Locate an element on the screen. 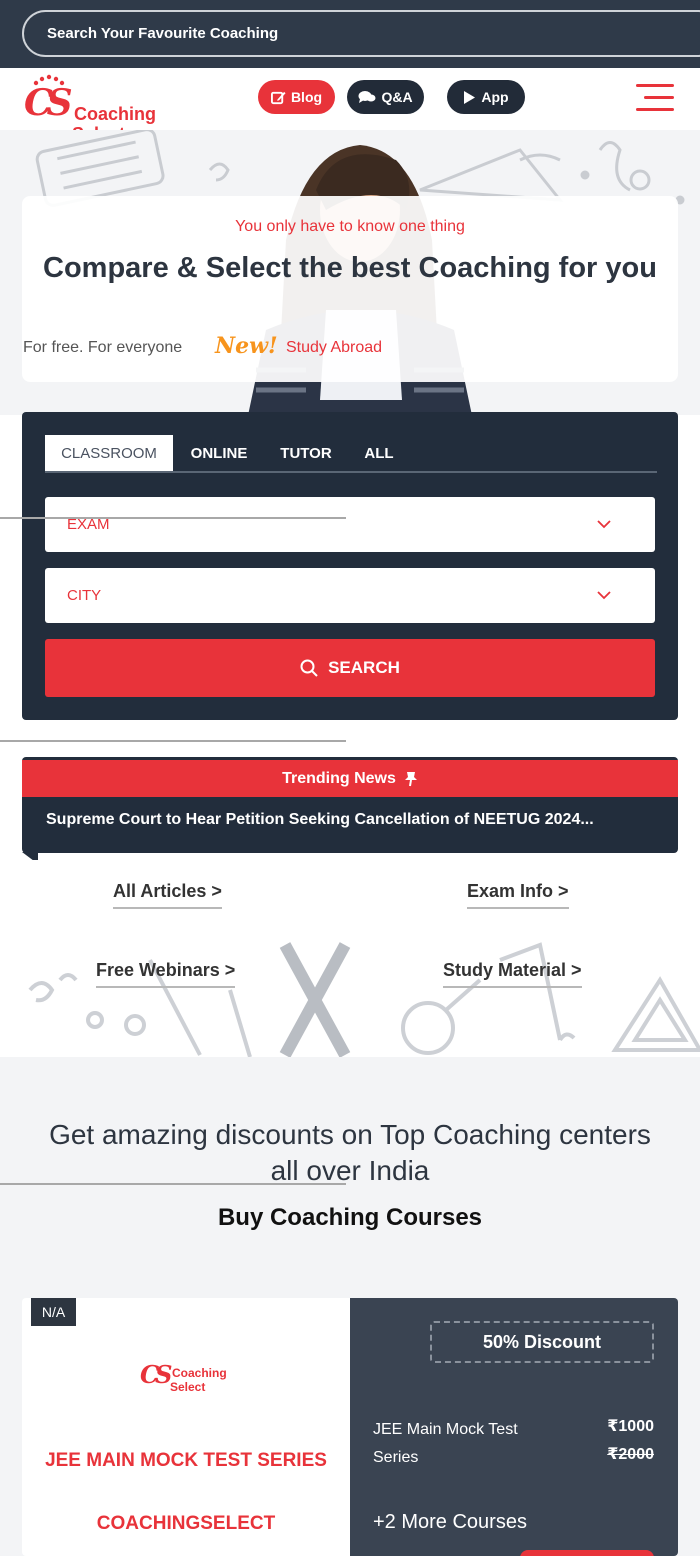 This screenshot has width=700, height=1556. free-webinars-link: Free Webinars > is located at coordinates (166, 974).